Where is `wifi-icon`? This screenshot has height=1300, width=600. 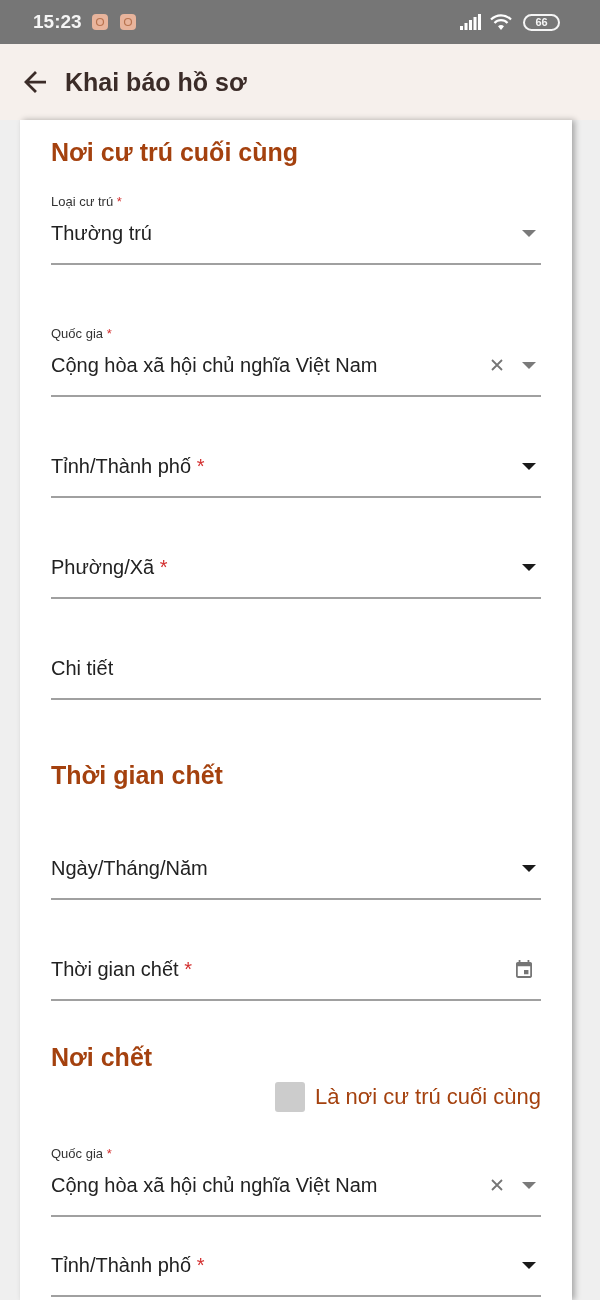 wifi-icon is located at coordinates (501, 22).